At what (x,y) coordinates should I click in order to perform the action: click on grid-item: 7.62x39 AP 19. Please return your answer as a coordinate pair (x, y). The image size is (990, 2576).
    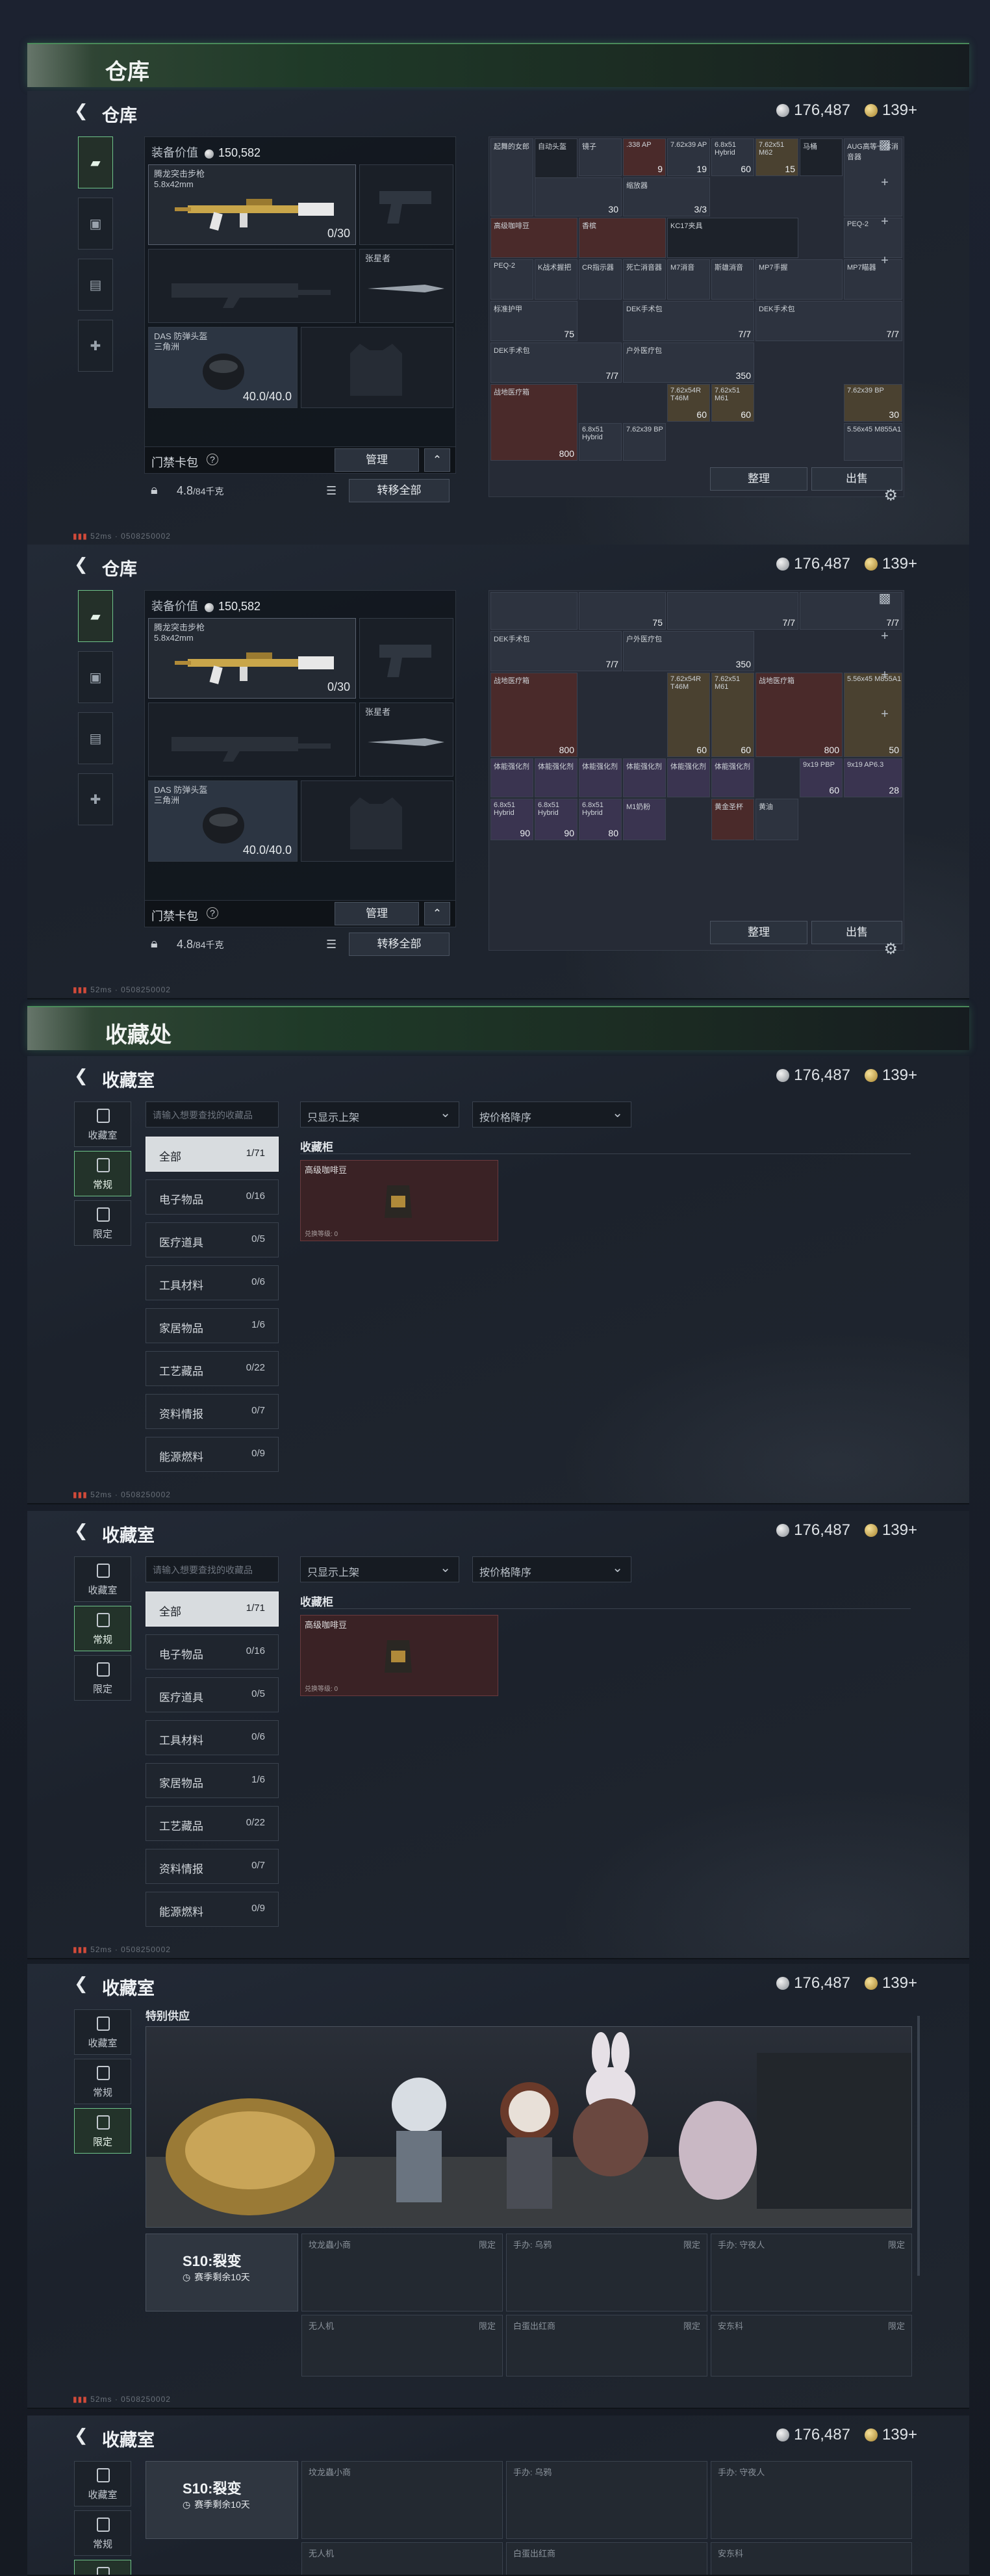
    Looking at the image, I should click on (688, 157).